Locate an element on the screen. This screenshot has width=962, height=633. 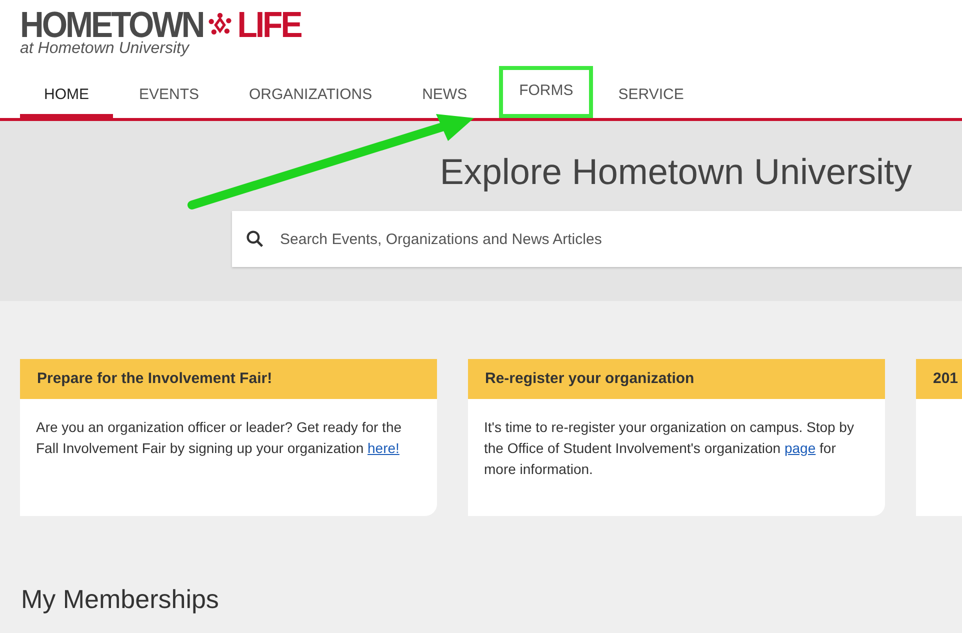
nav-tab: NEWS is located at coordinates (445, 96).